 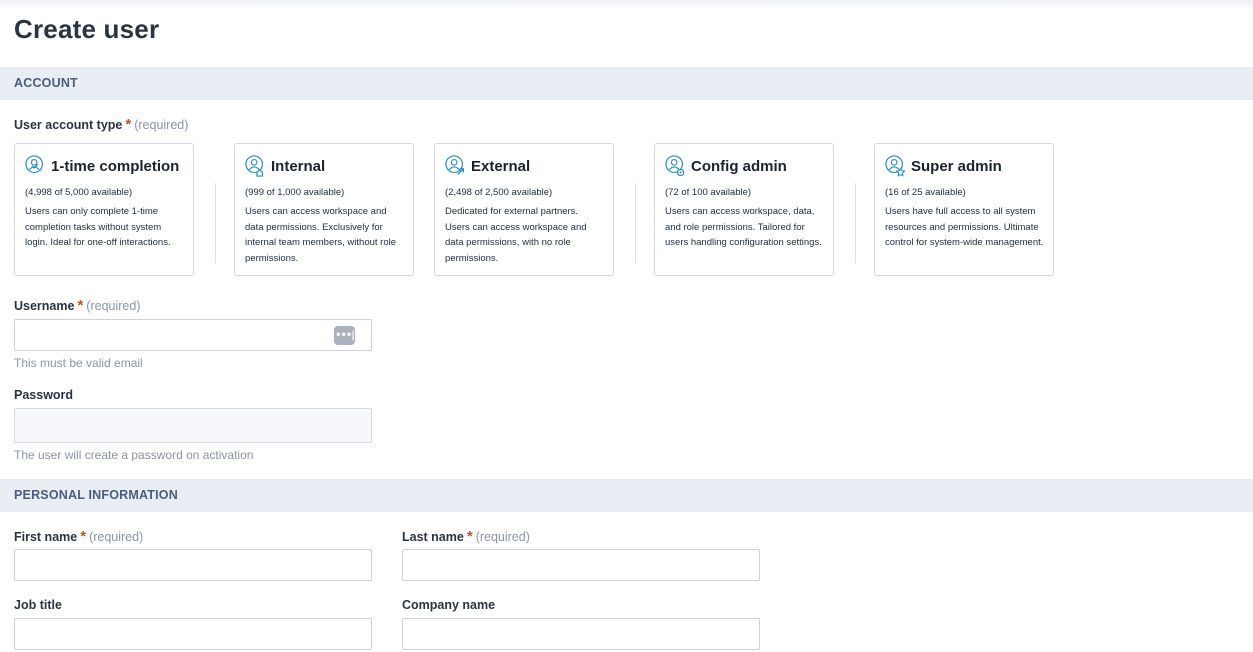 What do you see at coordinates (708, 192) in the screenshot?
I see `card-availability: (72 of 100 available)` at bounding box center [708, 192].